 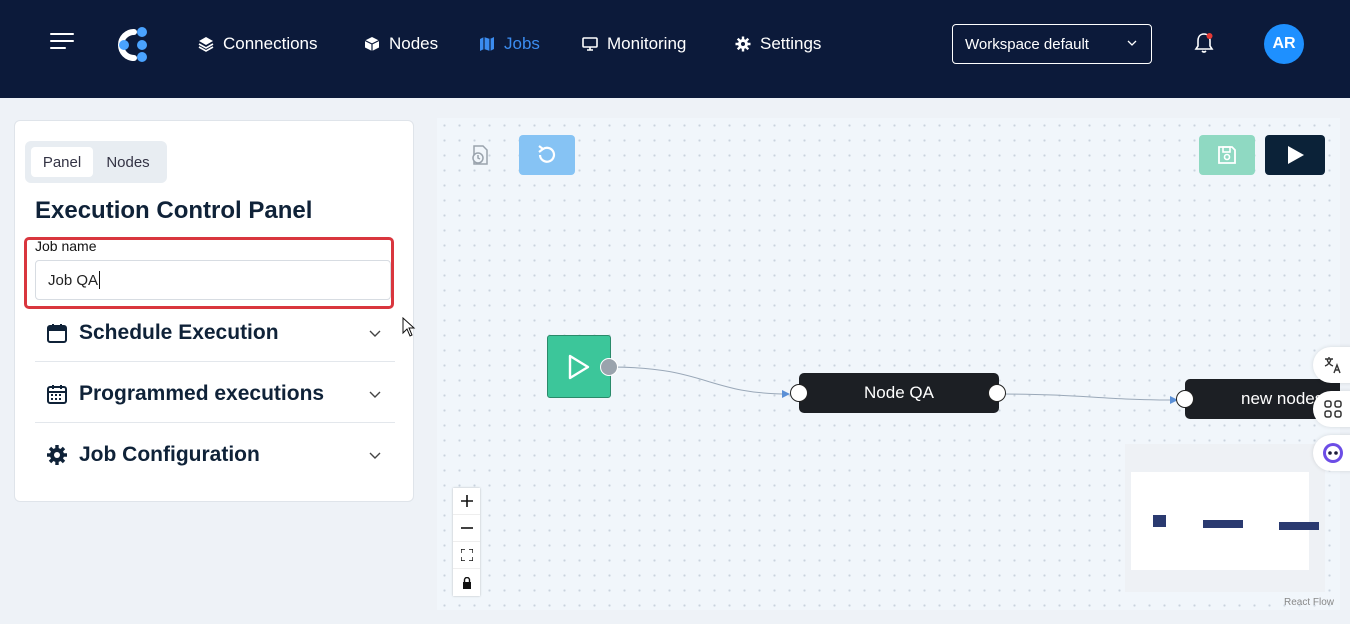 I want to click on job-name-input, so click(x=213, y=280).